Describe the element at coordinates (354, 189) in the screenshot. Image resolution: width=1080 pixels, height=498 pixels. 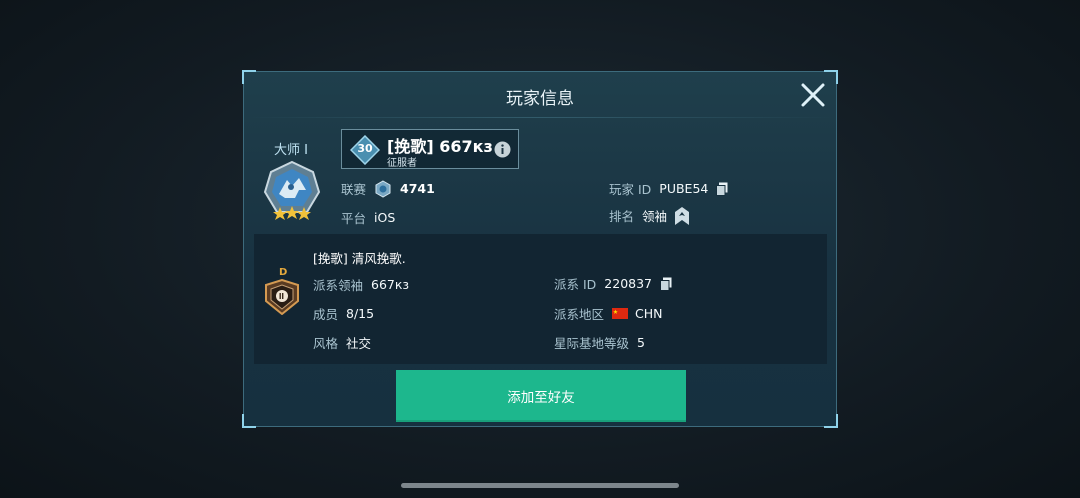
I see `league-label: 联赛` at that location.